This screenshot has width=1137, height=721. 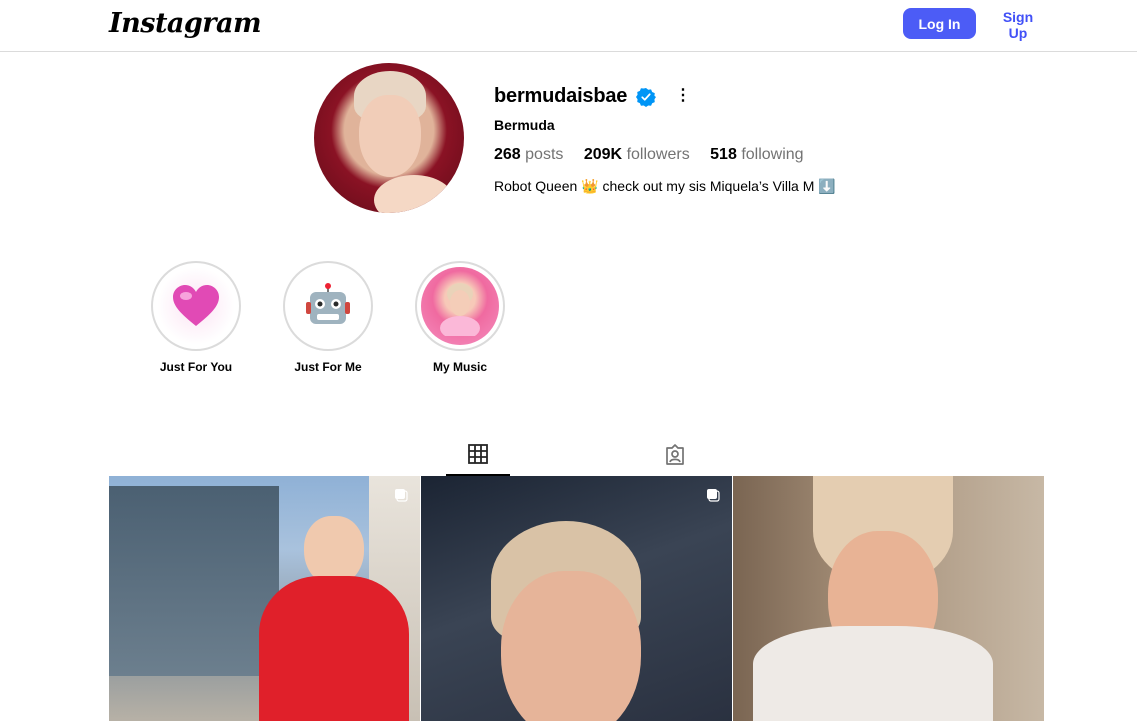 I want to click on tab-tagged, so click(x=675, y=457).